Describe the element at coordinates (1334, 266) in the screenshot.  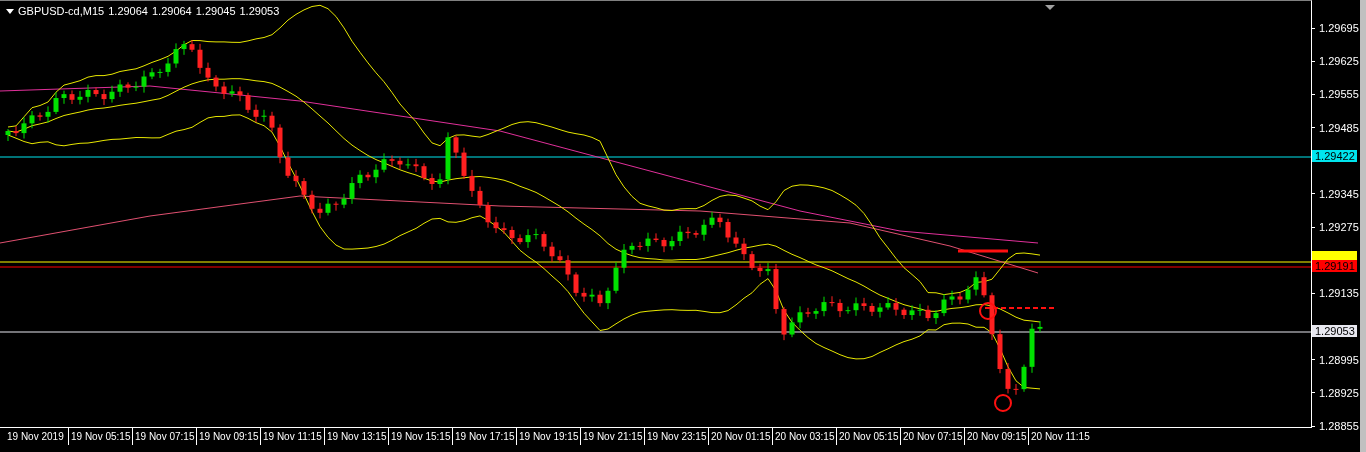
I see `price-level-label: 1.29191` at that location.